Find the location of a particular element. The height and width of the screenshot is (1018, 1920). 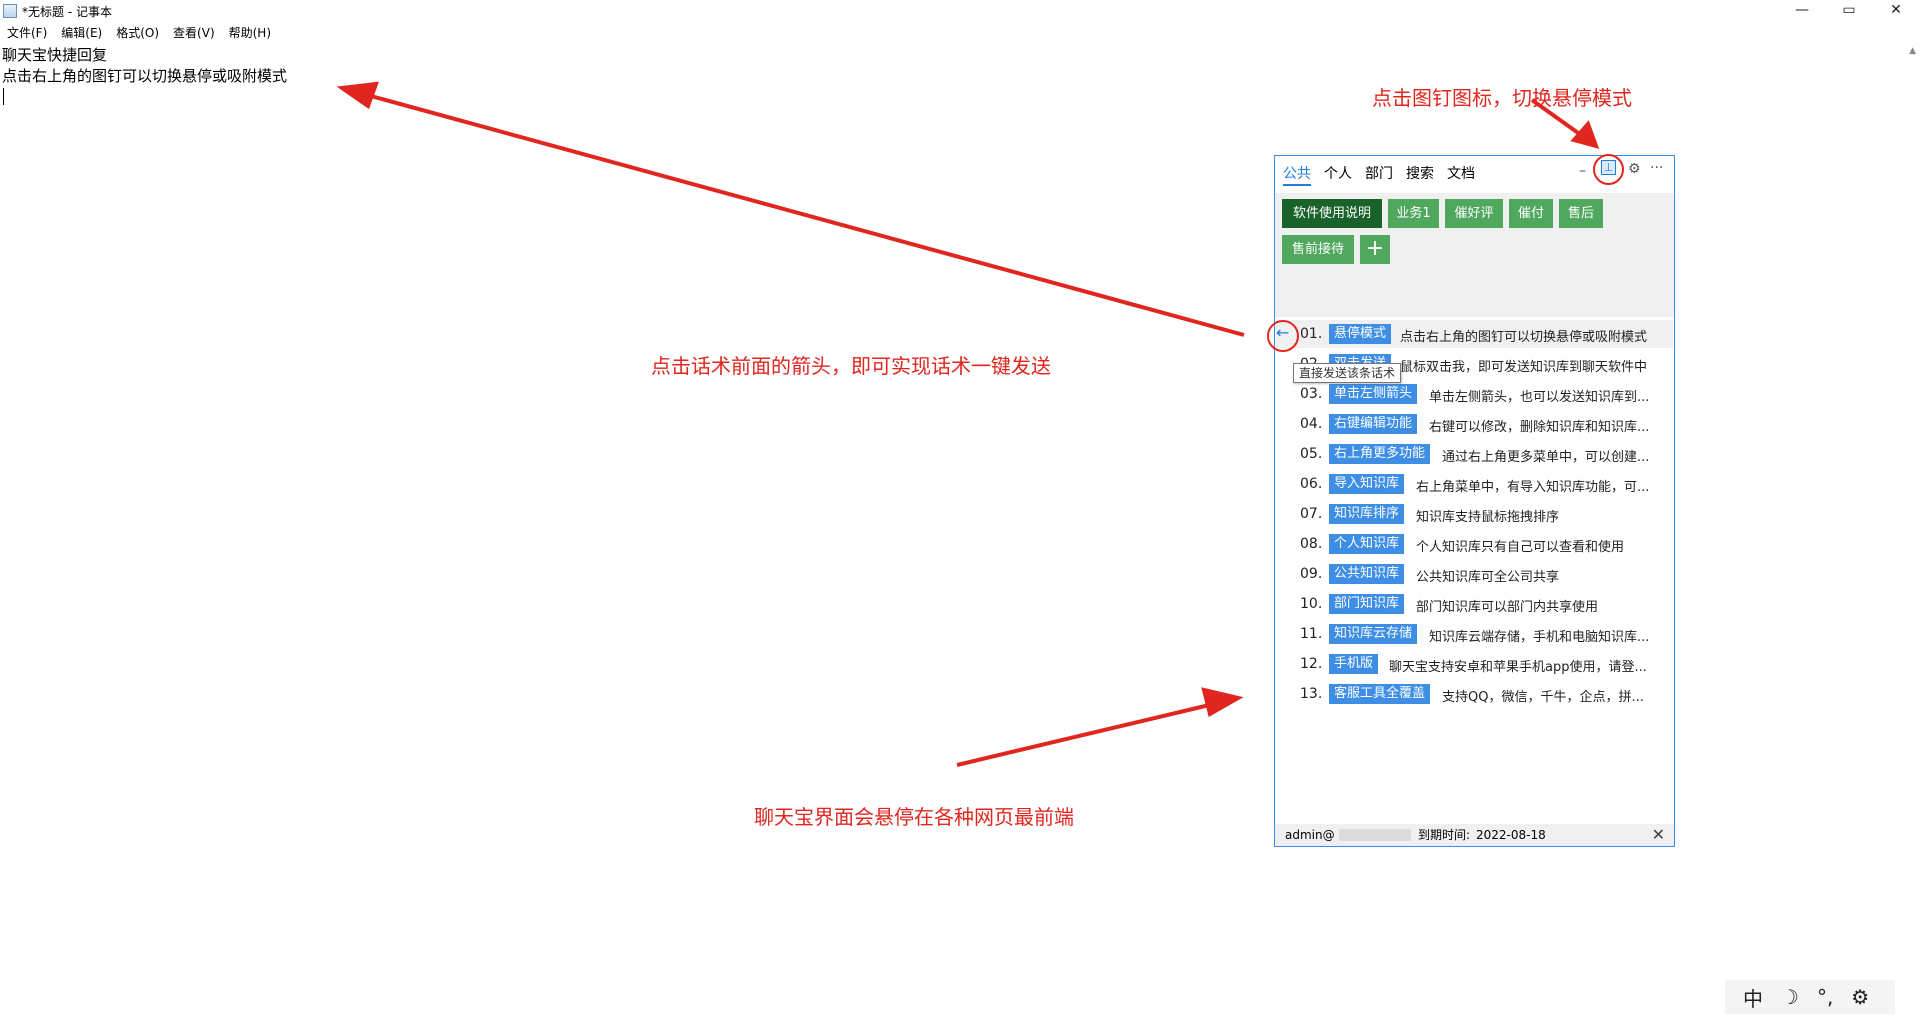

list-item: 07. 知识库排序 知识库支持鼠标拖拽排序 is located at coordinates (1474, 514).